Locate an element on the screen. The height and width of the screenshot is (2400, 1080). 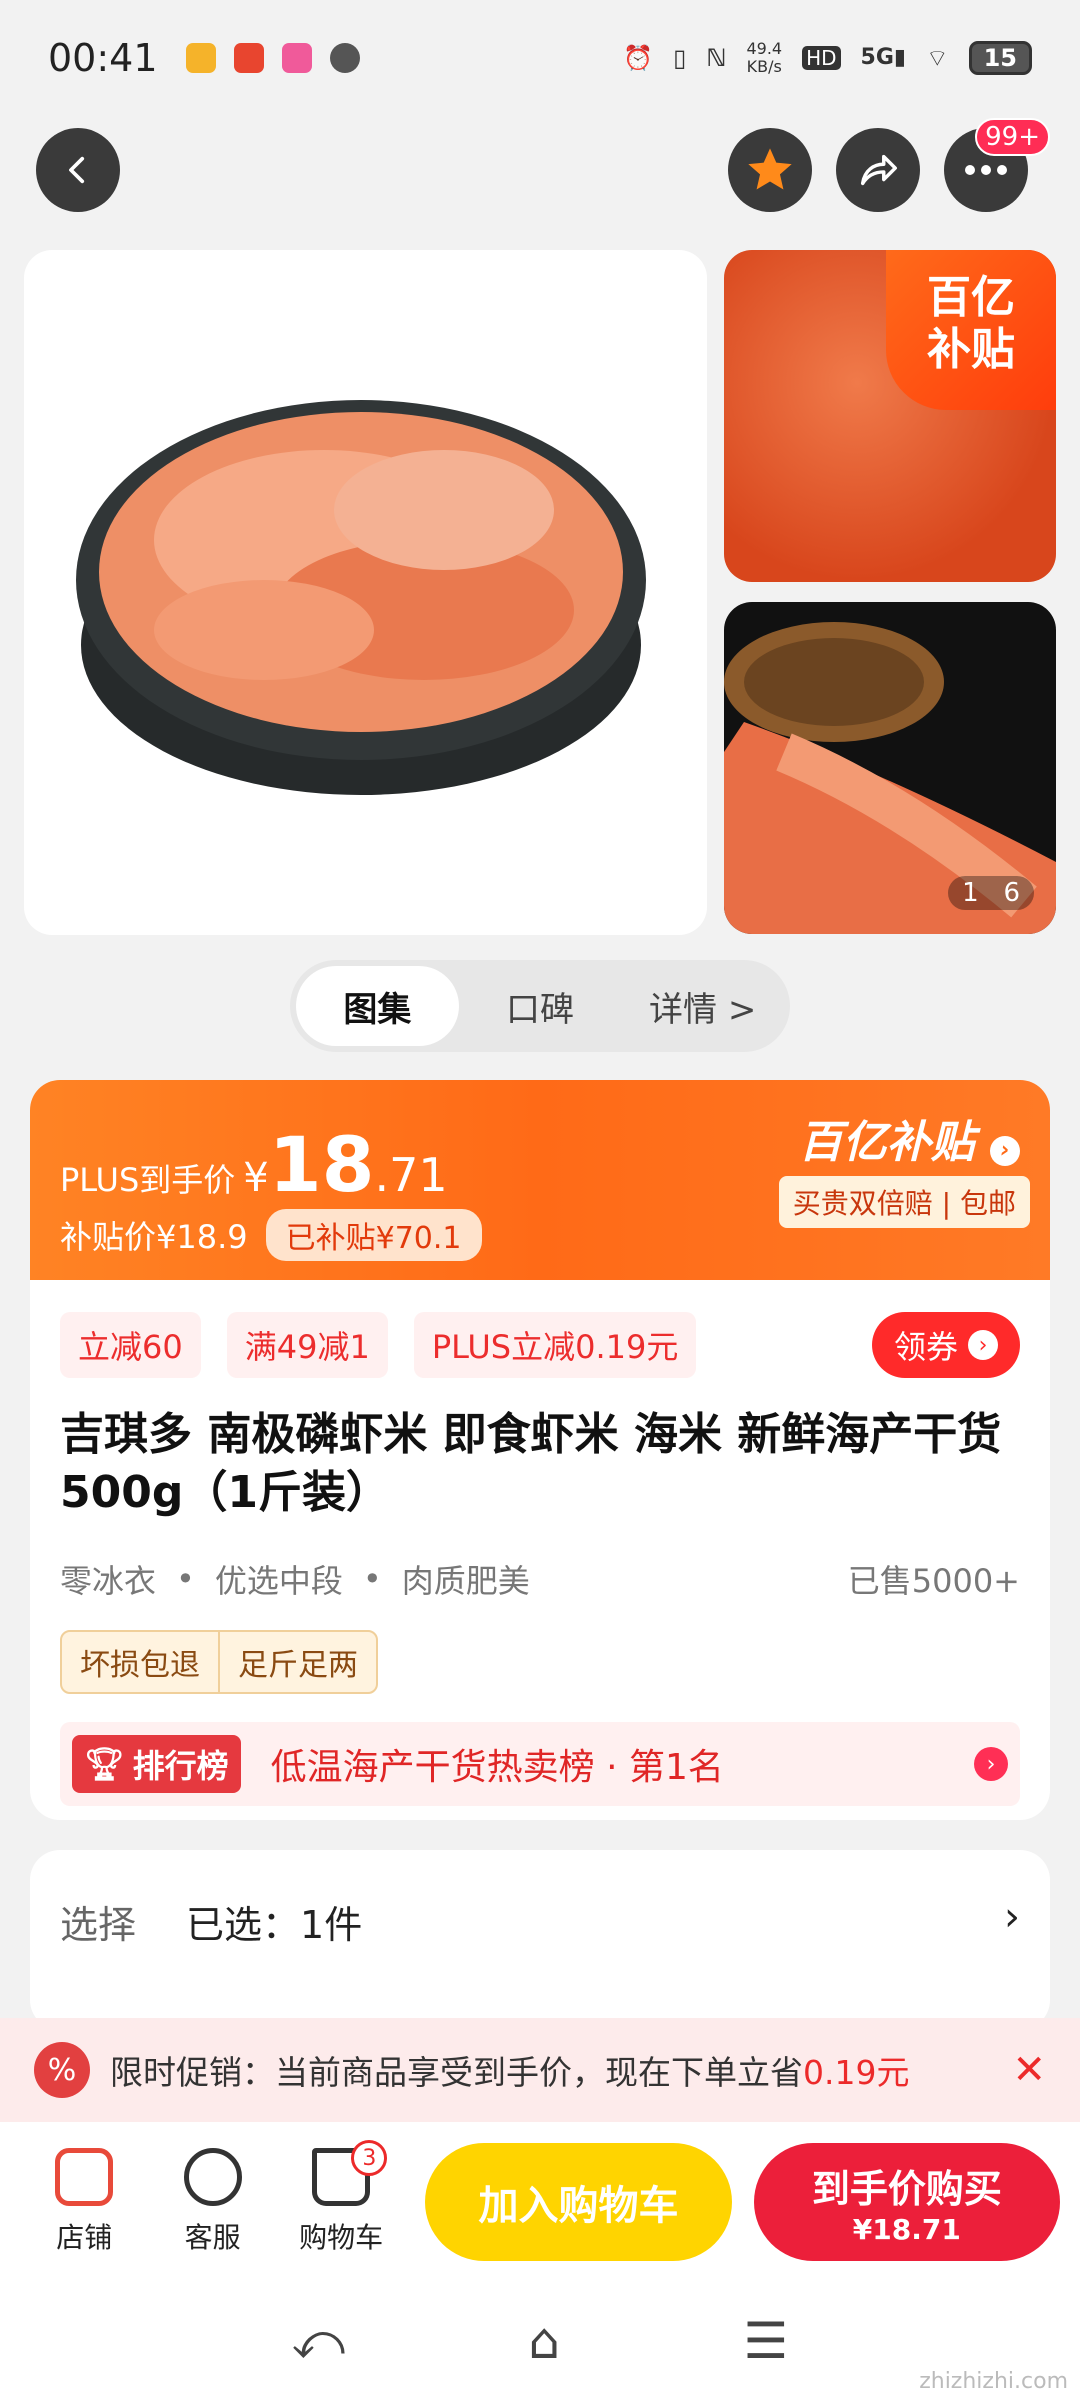
star-icon is located at coordinates (770, 169).